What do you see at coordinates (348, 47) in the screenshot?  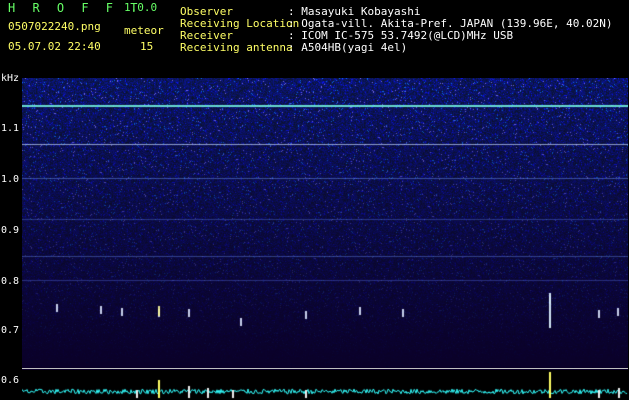 I see `info-value-antenna: : A504HB(yagi 4el)` at bounding box center [348, 47].